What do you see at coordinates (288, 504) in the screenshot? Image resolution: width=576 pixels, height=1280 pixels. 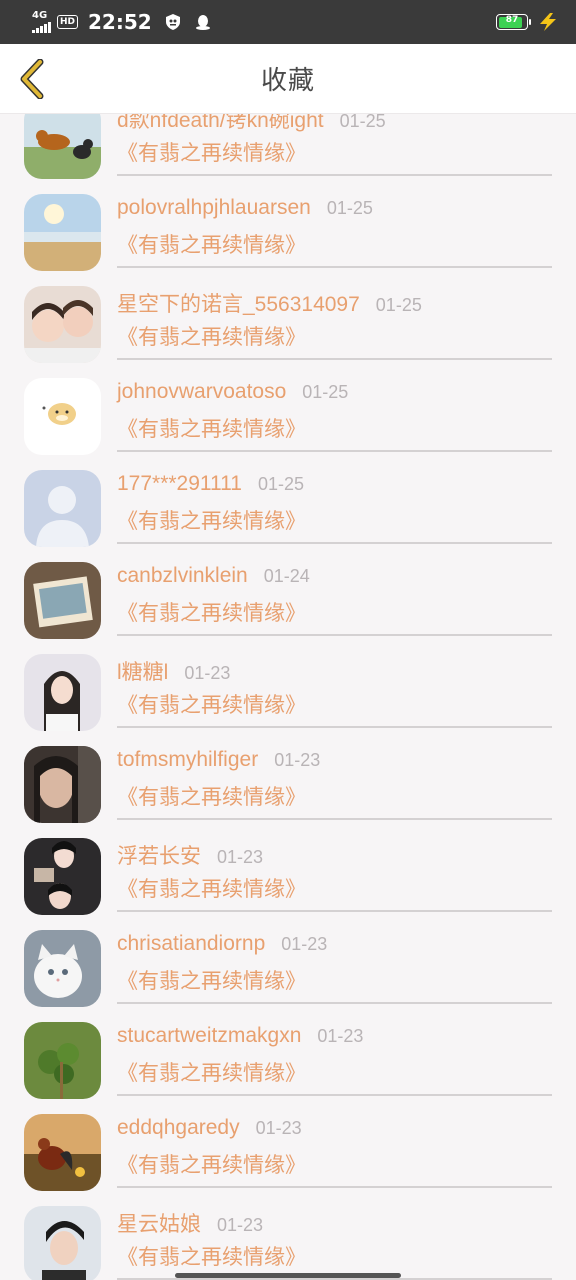 I see `list-item: 177***291111 01-25 《有翡之再续情缘》` at bounding box center [288, 504].